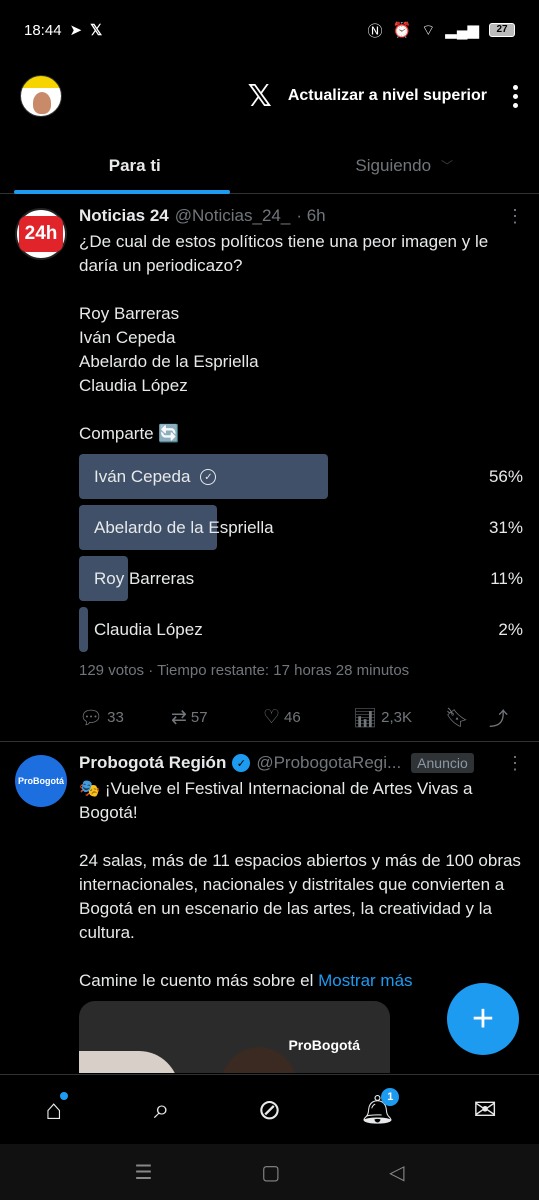 Image resolution: width=539 pixels, height=1200 pixels. What do you see at coordinates (387, 96) in the screenshot?
I see `upgrade-button: Actualizar a nivel superior` at bounding box center [387, 96].